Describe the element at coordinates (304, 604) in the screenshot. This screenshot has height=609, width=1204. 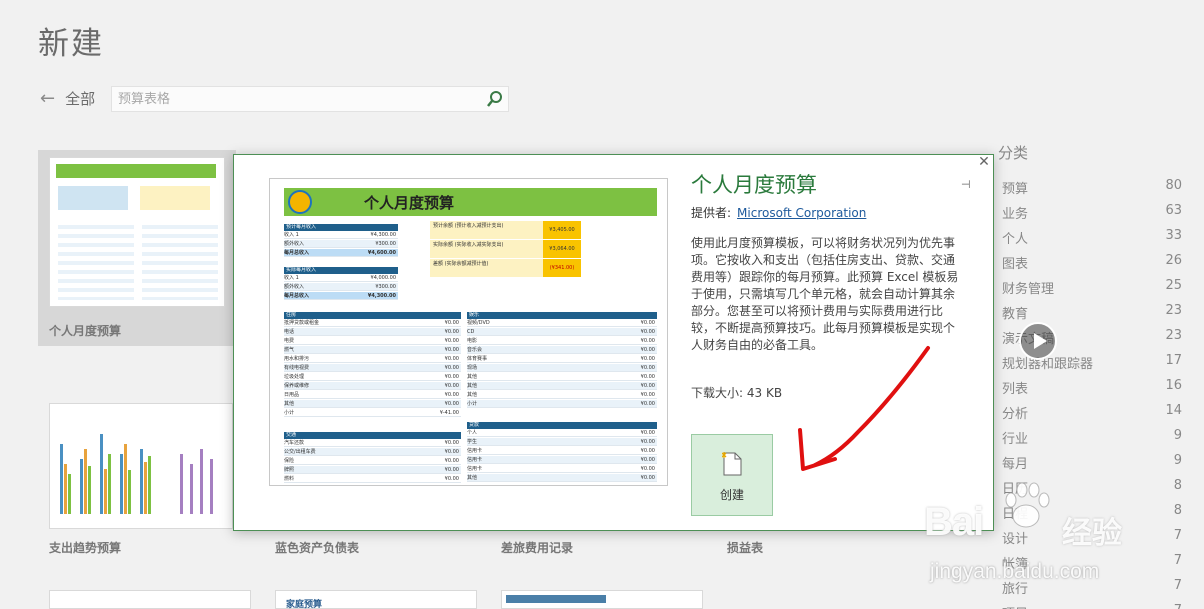
I see `family-budget-label: 家庭预算` at that location.